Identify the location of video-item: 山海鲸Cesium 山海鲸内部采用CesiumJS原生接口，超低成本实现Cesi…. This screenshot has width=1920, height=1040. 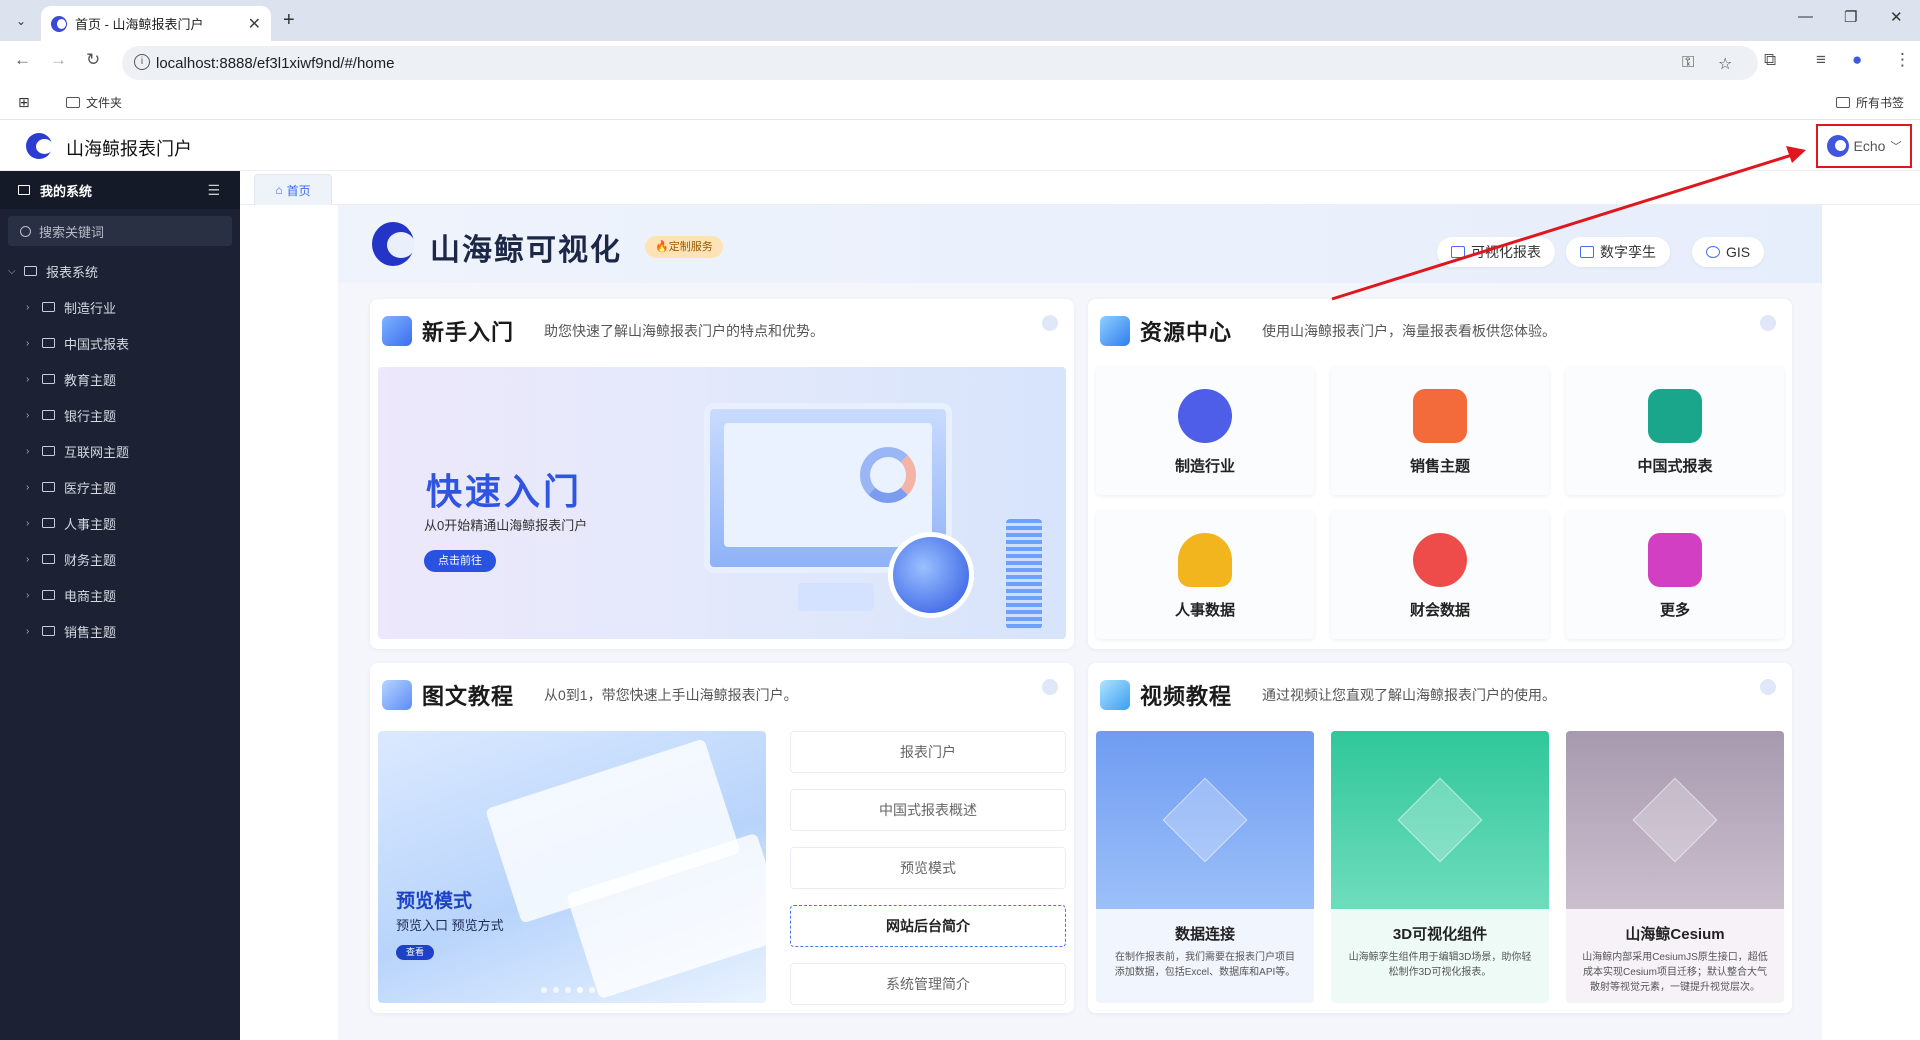
(1675, 867).